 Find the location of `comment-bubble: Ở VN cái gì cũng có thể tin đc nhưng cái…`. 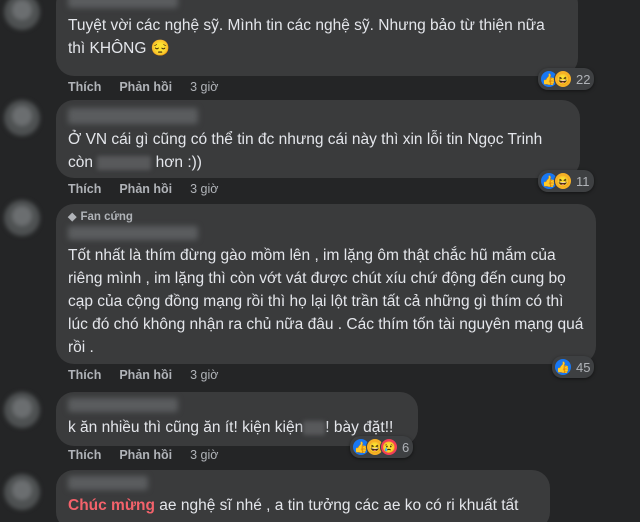

comment-bubble: Ở VN cái gì cũng có thể tin đc nhưng cái… is located at coordinates (318, 139).